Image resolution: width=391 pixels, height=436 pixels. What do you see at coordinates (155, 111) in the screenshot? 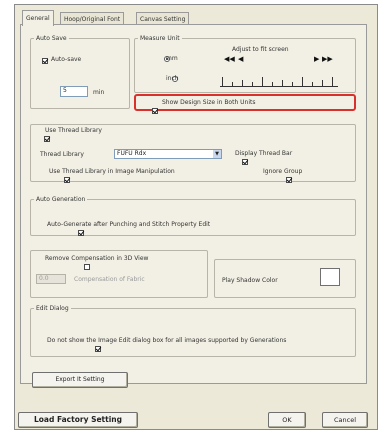
I see `show-both-units-checkbox` at bounding box center [155, 111].